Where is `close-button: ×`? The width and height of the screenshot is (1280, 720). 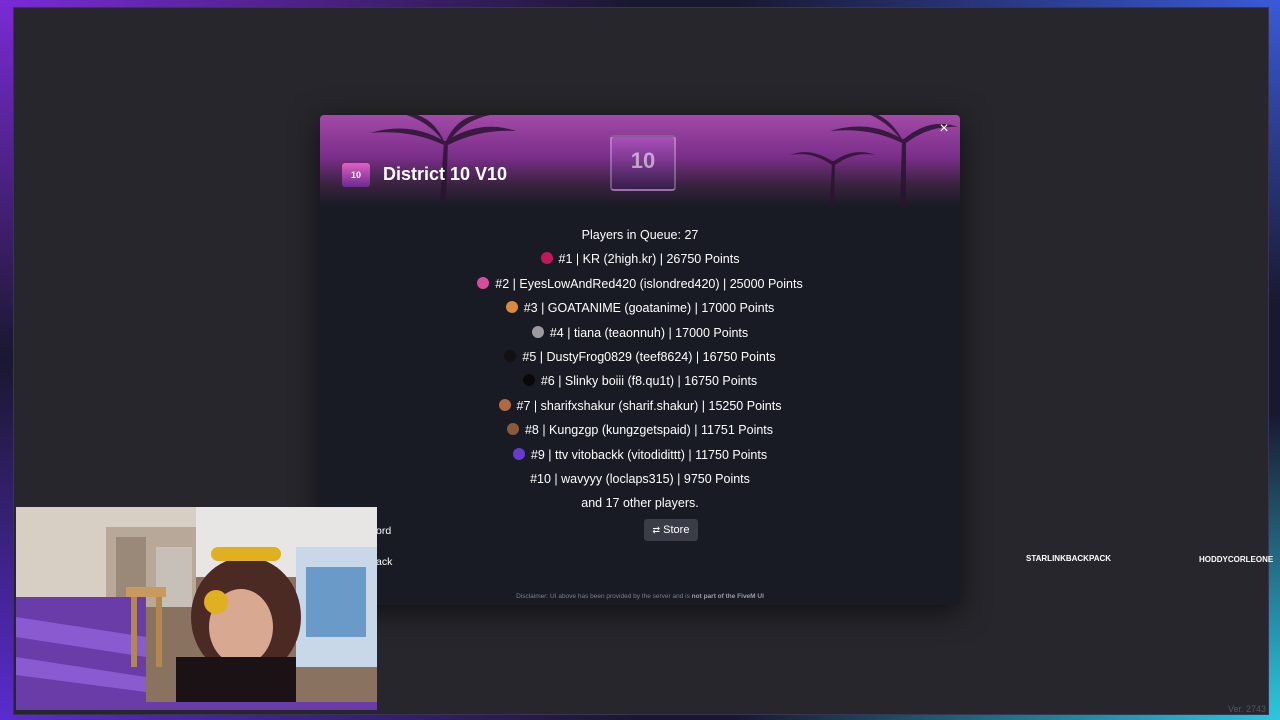 close-button: × is located at coordinates (944, 129).